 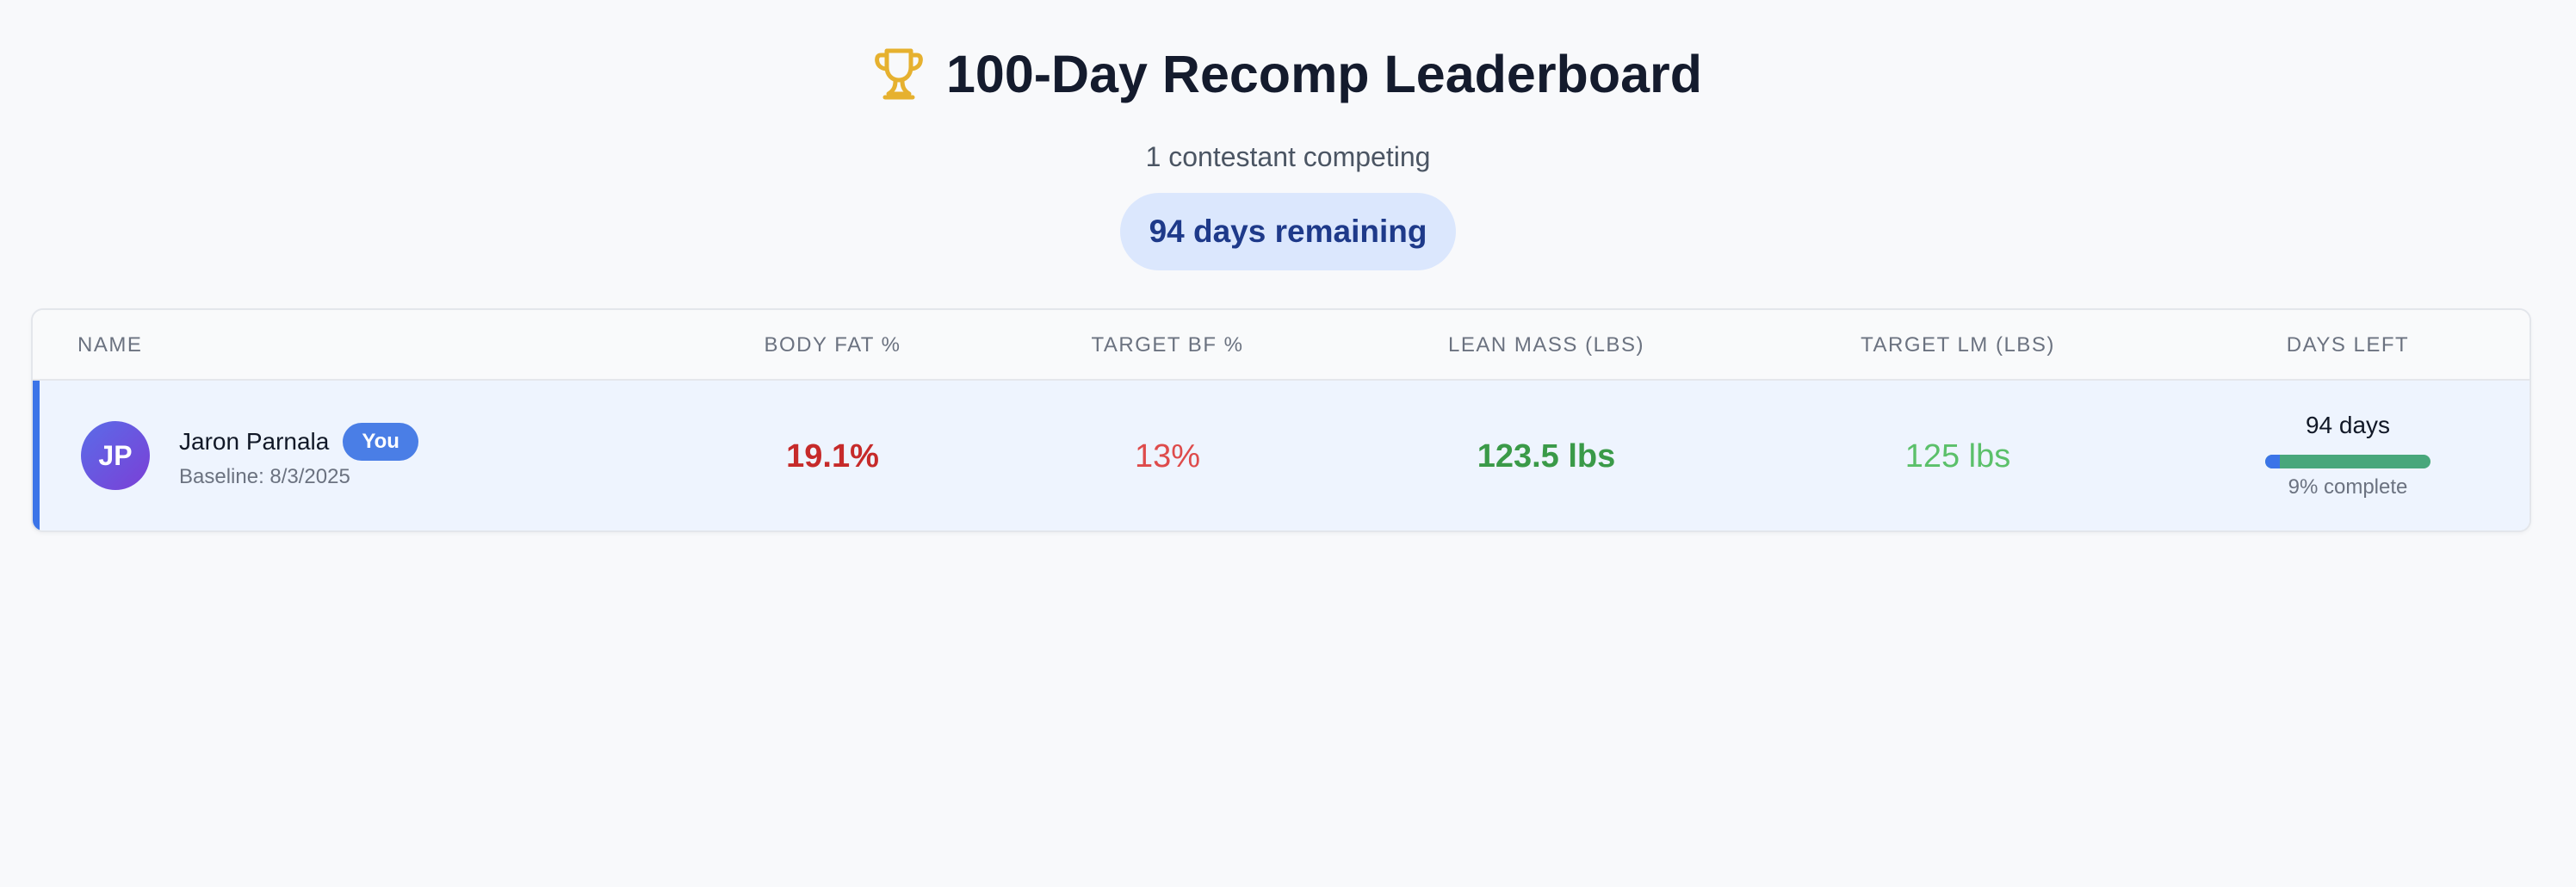 What do you see at coordinates (832, 457) in the screenshot?
I see `body-fat-value: 19.1%` at bounding box center [832, 457].